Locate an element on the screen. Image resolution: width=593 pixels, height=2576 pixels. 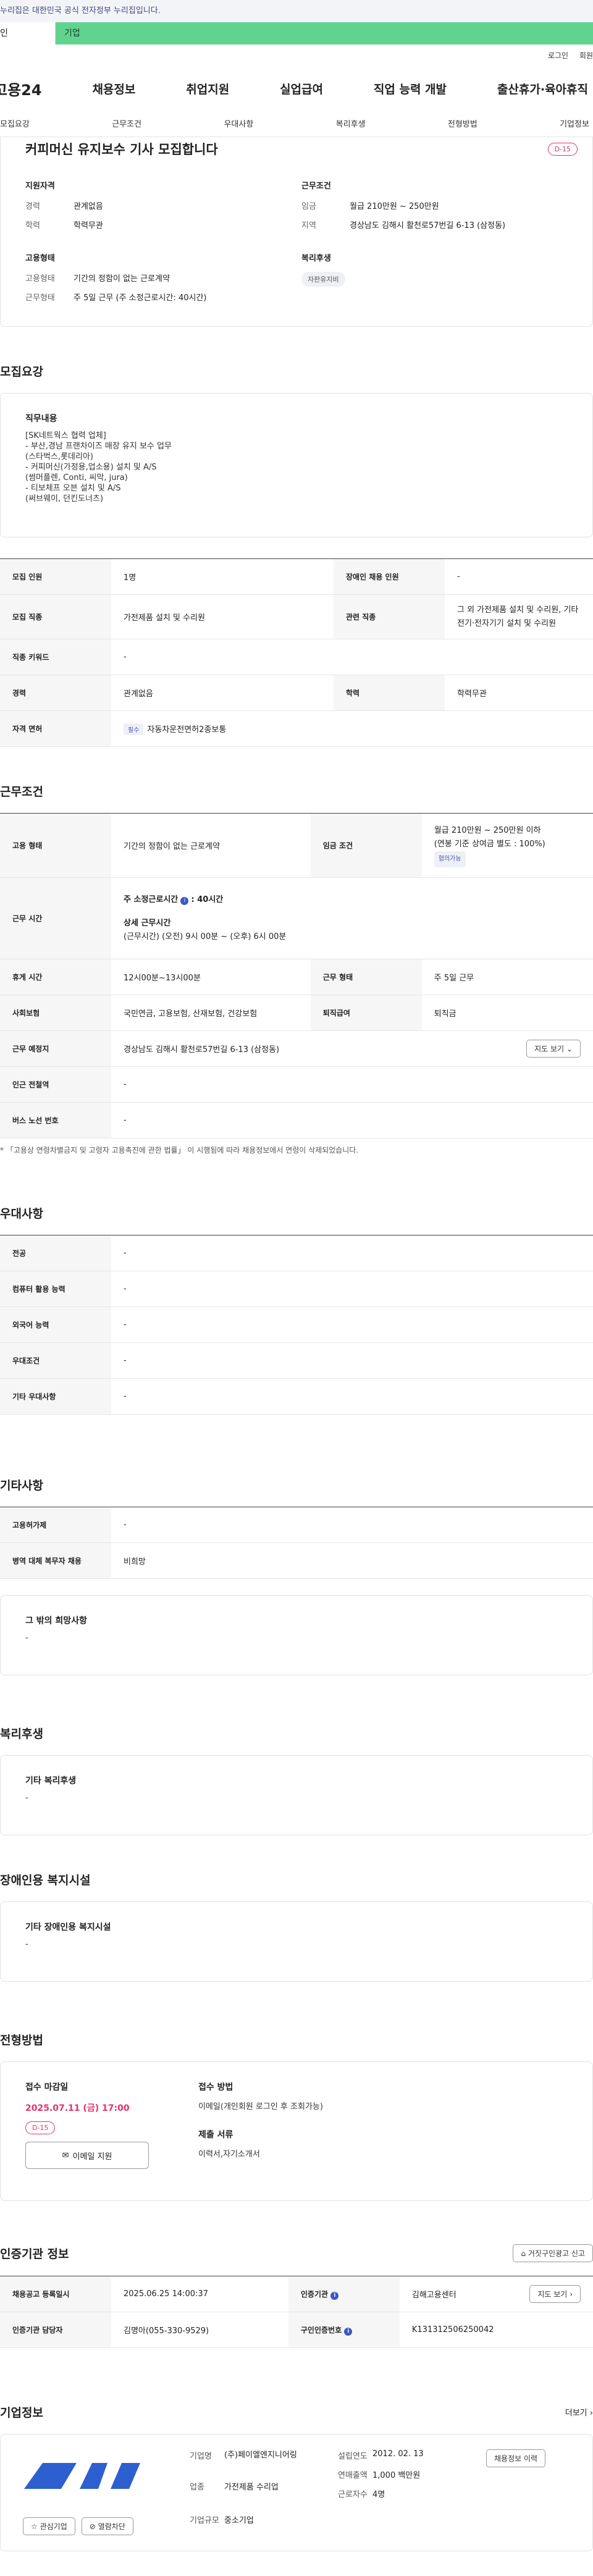
agency-value: 김해고용센터 is located at coordinates (433, 2295).